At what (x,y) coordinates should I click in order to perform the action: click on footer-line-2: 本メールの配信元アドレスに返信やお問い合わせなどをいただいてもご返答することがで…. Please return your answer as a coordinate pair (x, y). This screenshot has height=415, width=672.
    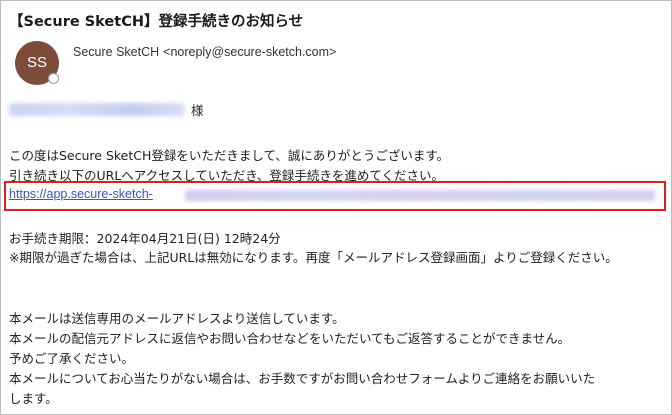
    Looking at the image, I should click on (290, 338).